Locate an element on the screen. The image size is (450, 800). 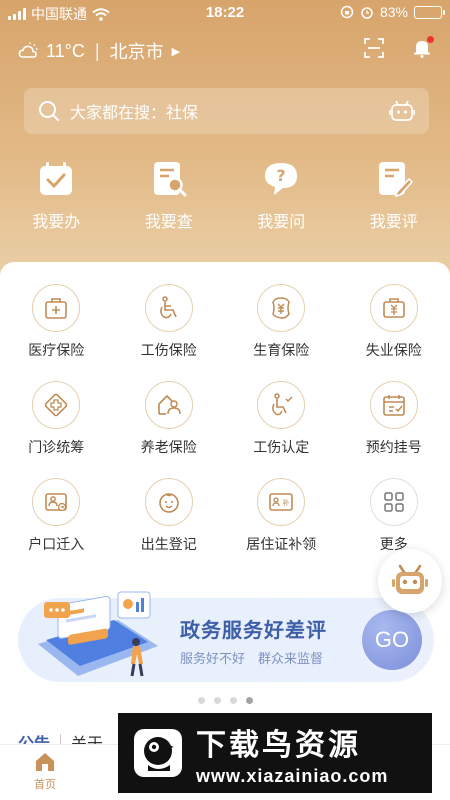
alarm-icon is located at coordinates (367, 13).